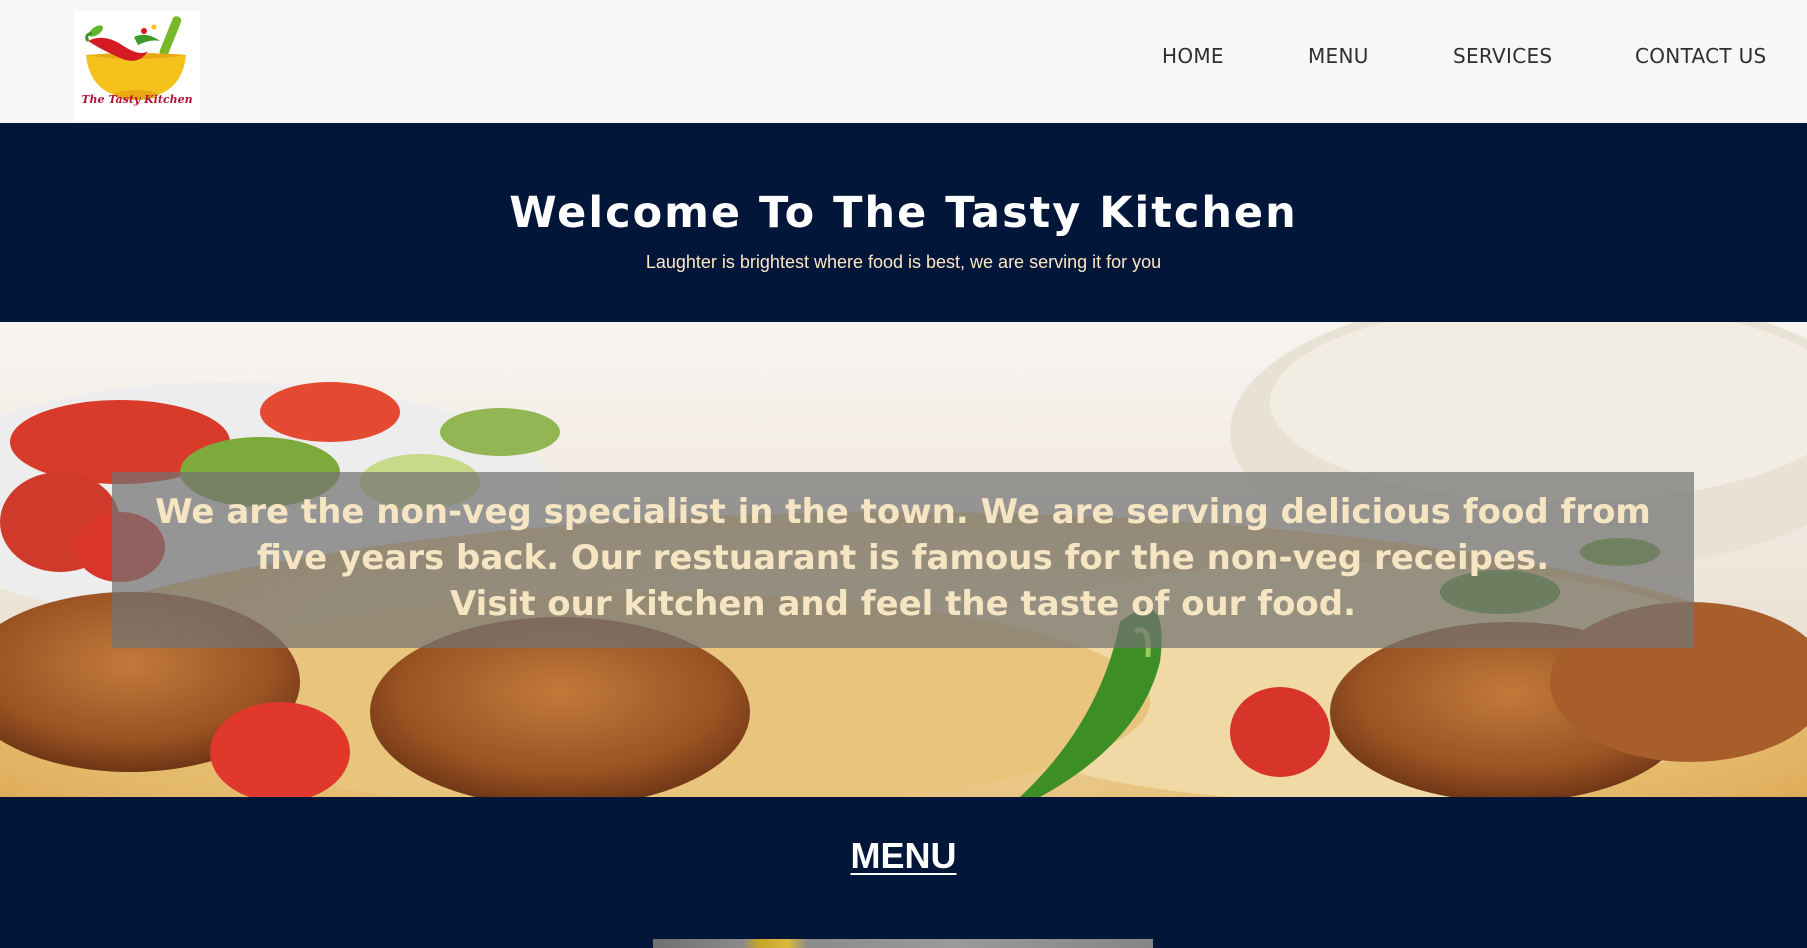 The height and width of the screenshot is (948, 1807). Describe the element at coordinates (903, 855) in the screenshot. I see `menu-heading: MENU` at that location.